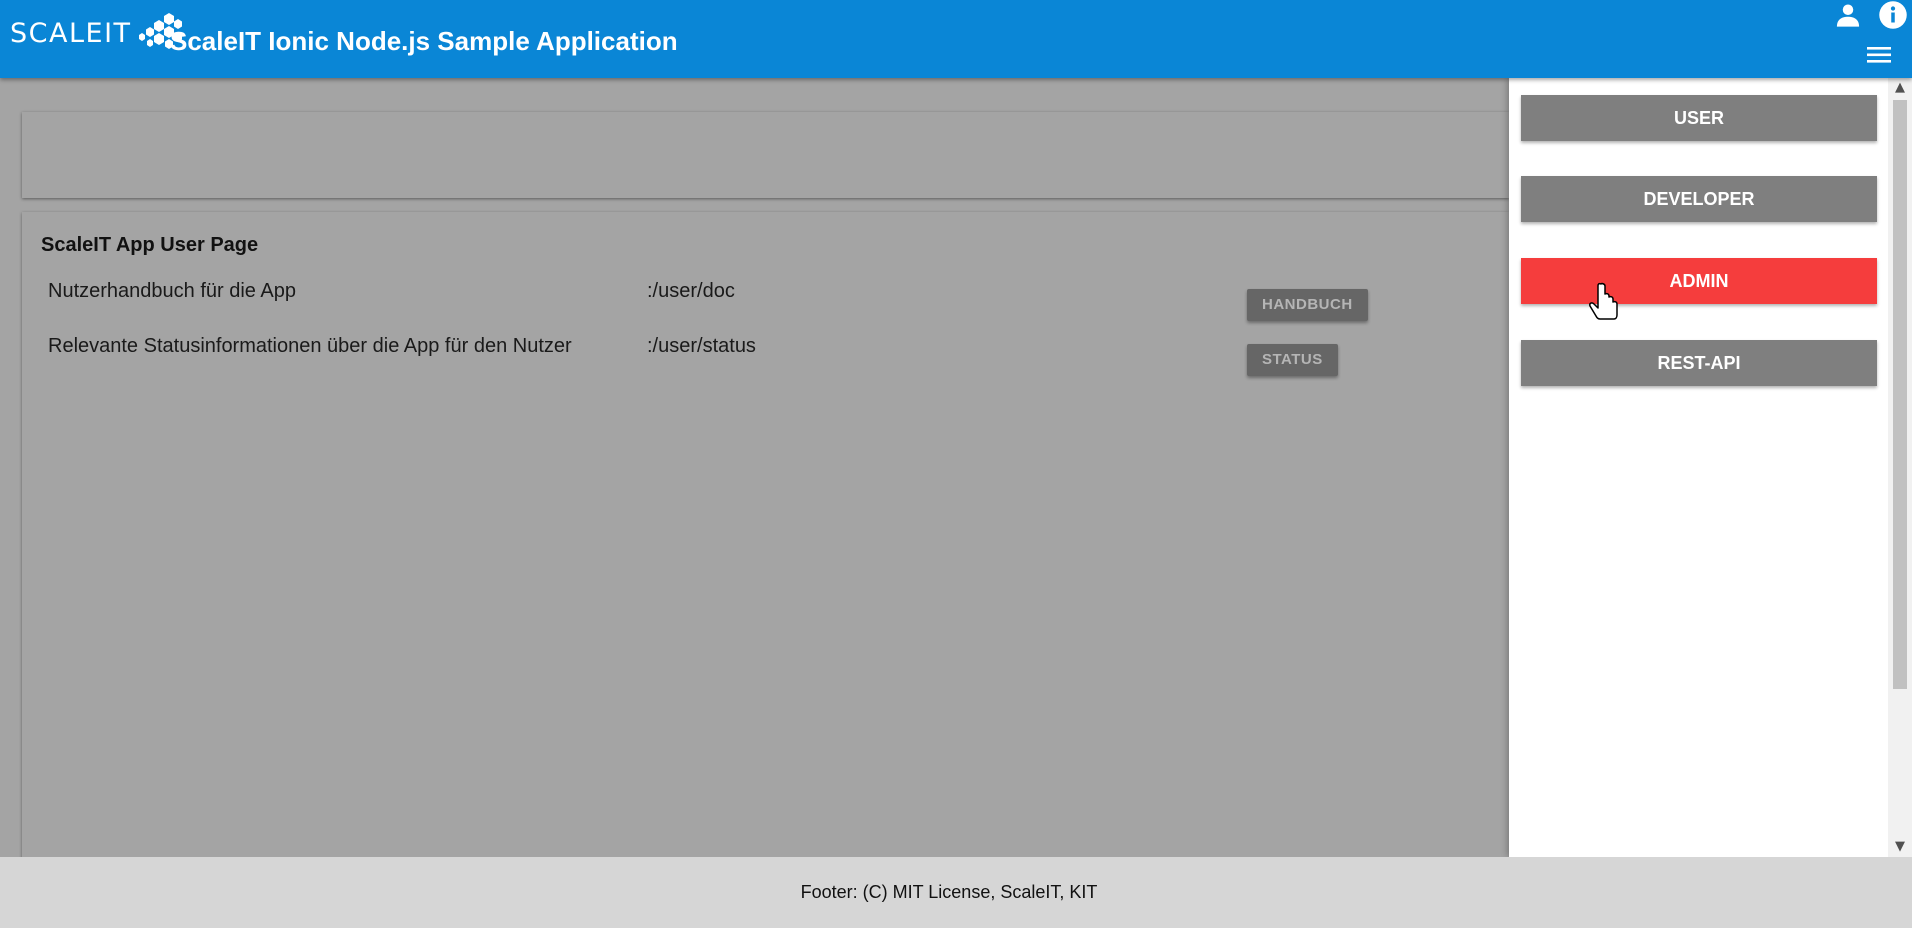 The width and height of the screenshot is (1912, 928). What do you see at coordinates (424, 41) in the screenshot?
I see `app-title: ScaleIT Ionic Node.js Sample Application` at bounding box center [424, 41].